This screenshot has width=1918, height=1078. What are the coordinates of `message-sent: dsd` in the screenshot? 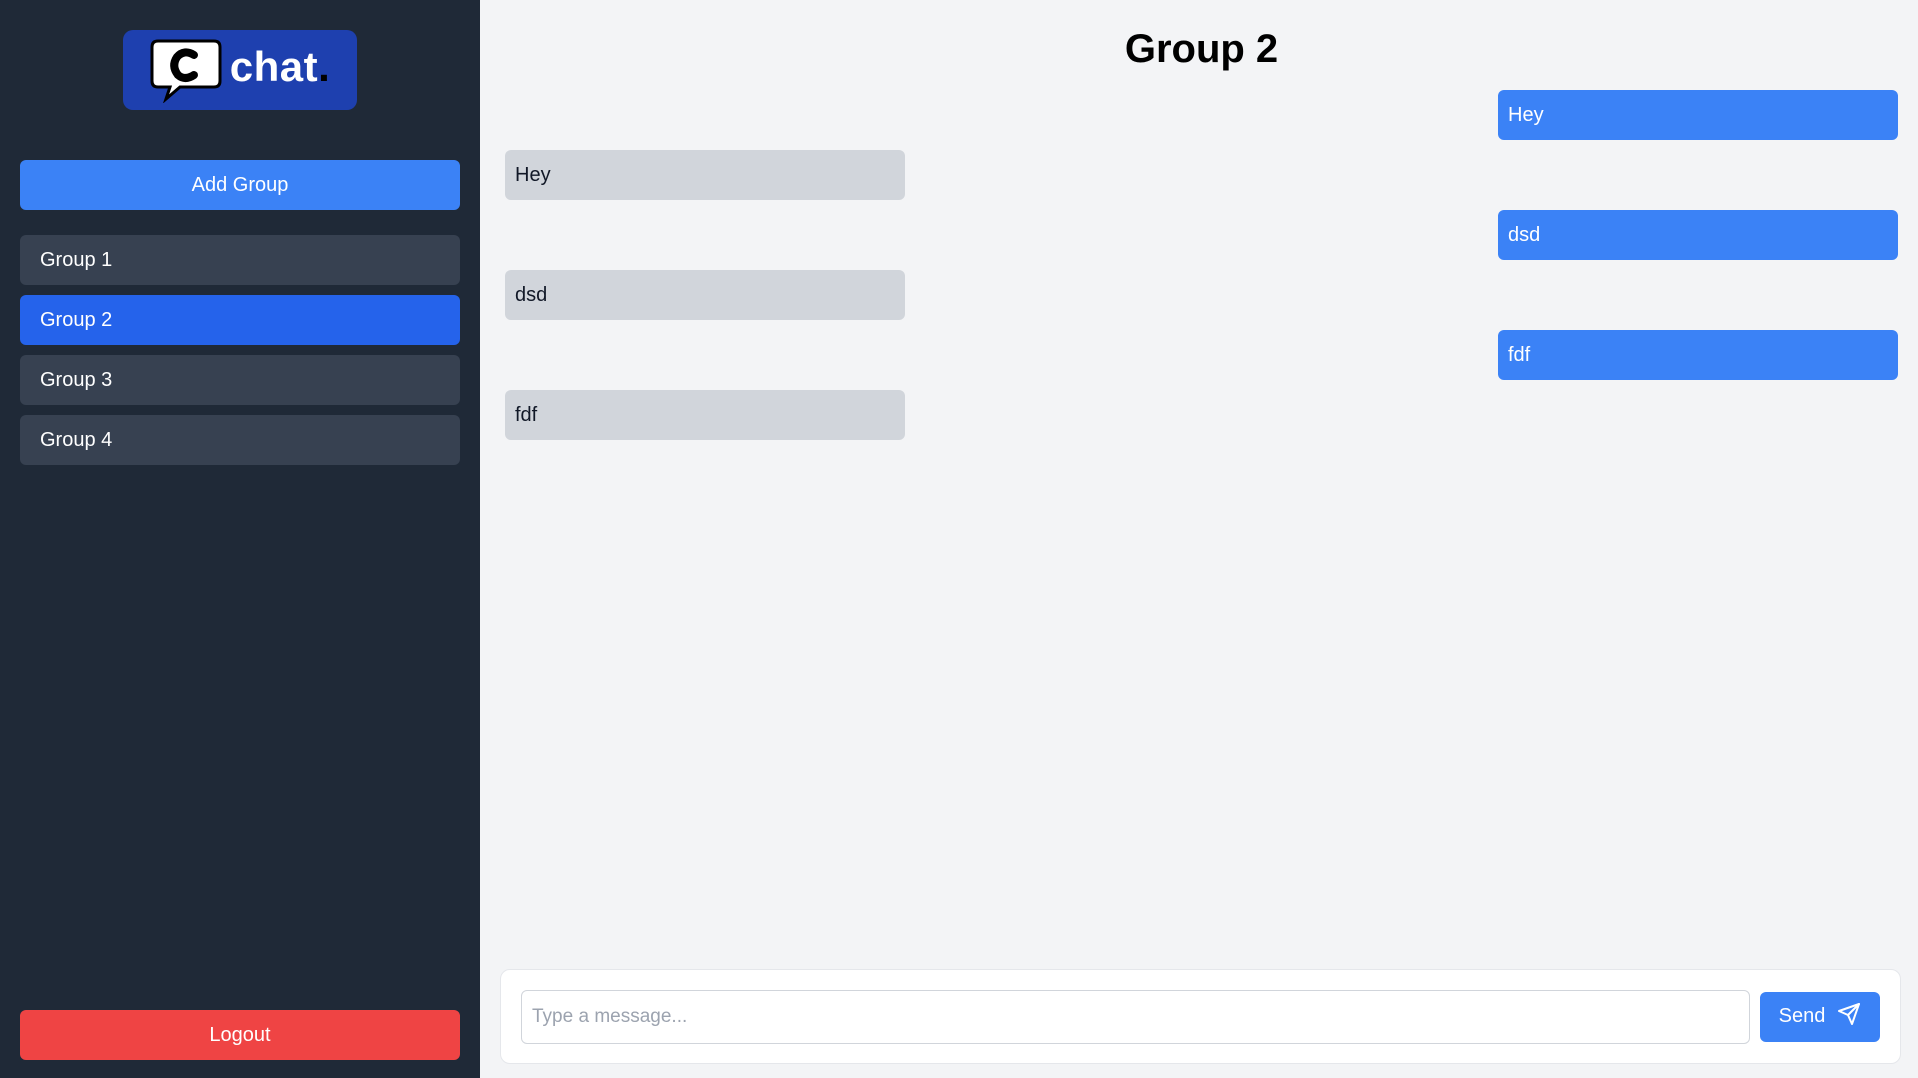 It's located at (1698, 235).